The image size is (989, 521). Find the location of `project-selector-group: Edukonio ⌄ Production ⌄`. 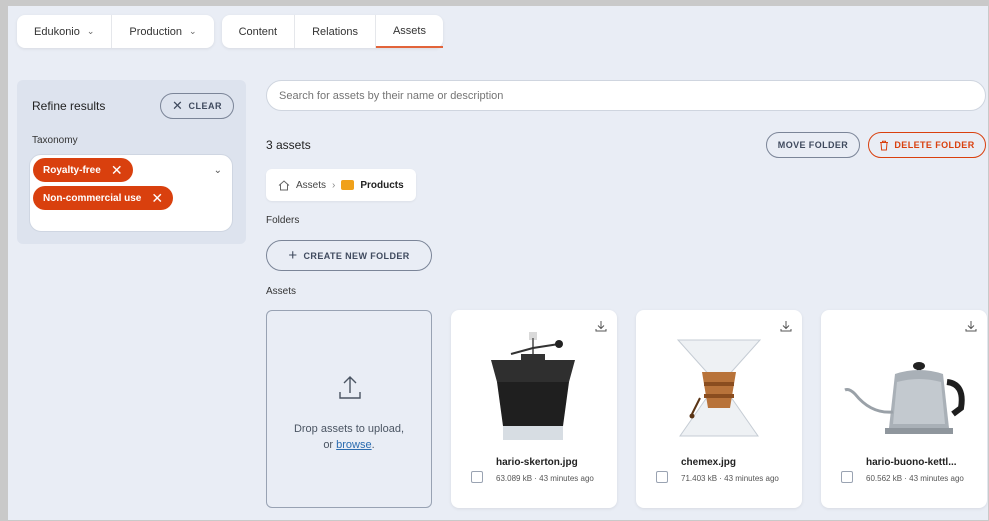

project-selector-group: Edukonio ⌄ Production ⌄ is located at coordinates (115, 31).